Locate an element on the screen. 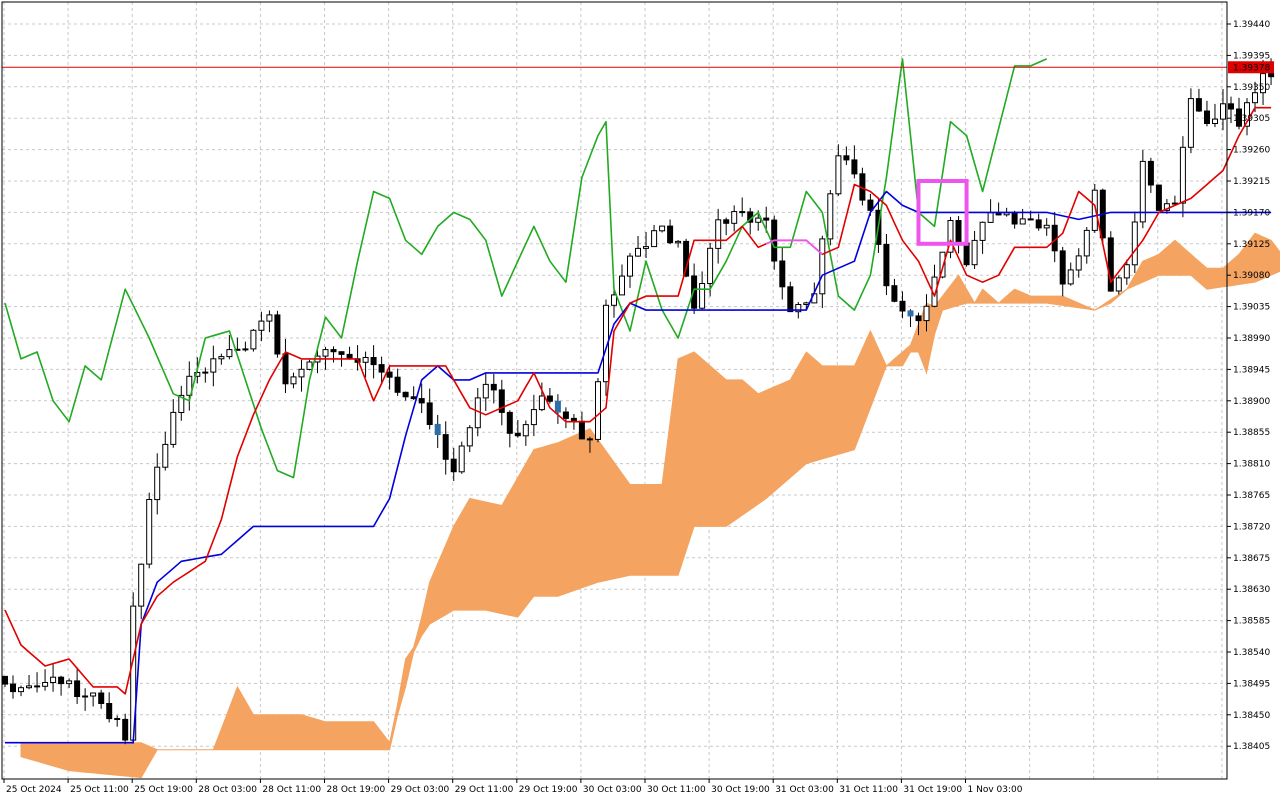  price-tick-label: 1.39035 is located at coordinates (1251, 308).